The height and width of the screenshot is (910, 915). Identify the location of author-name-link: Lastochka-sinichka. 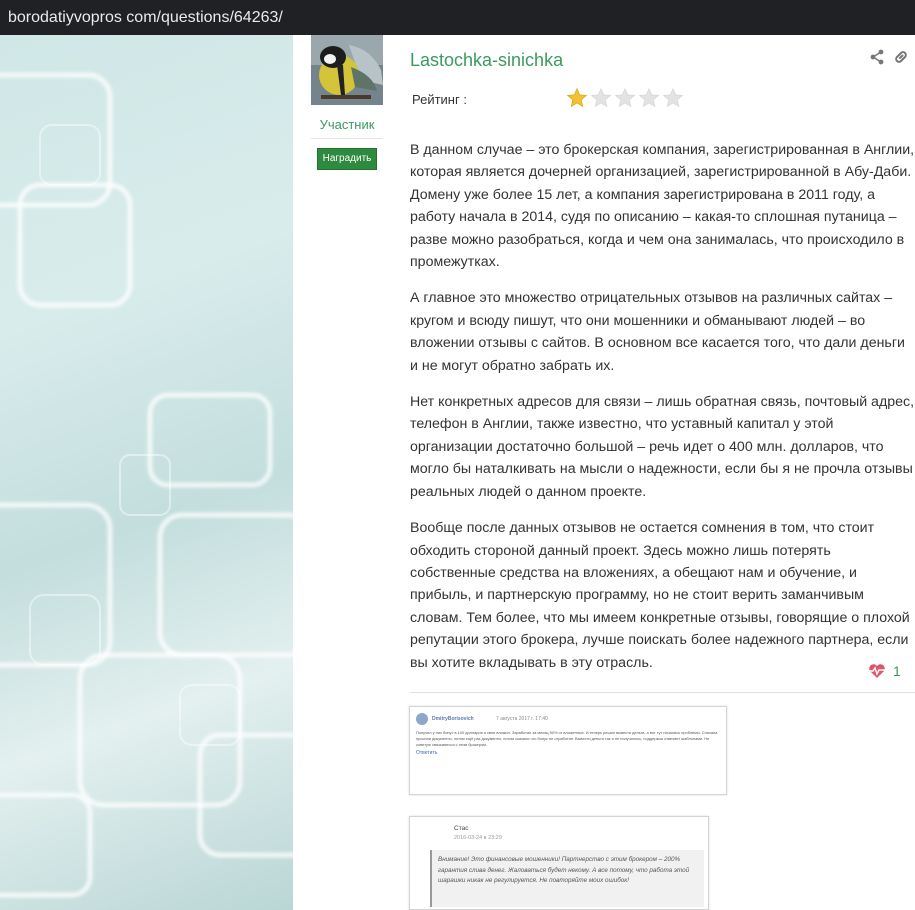
(486, 60).